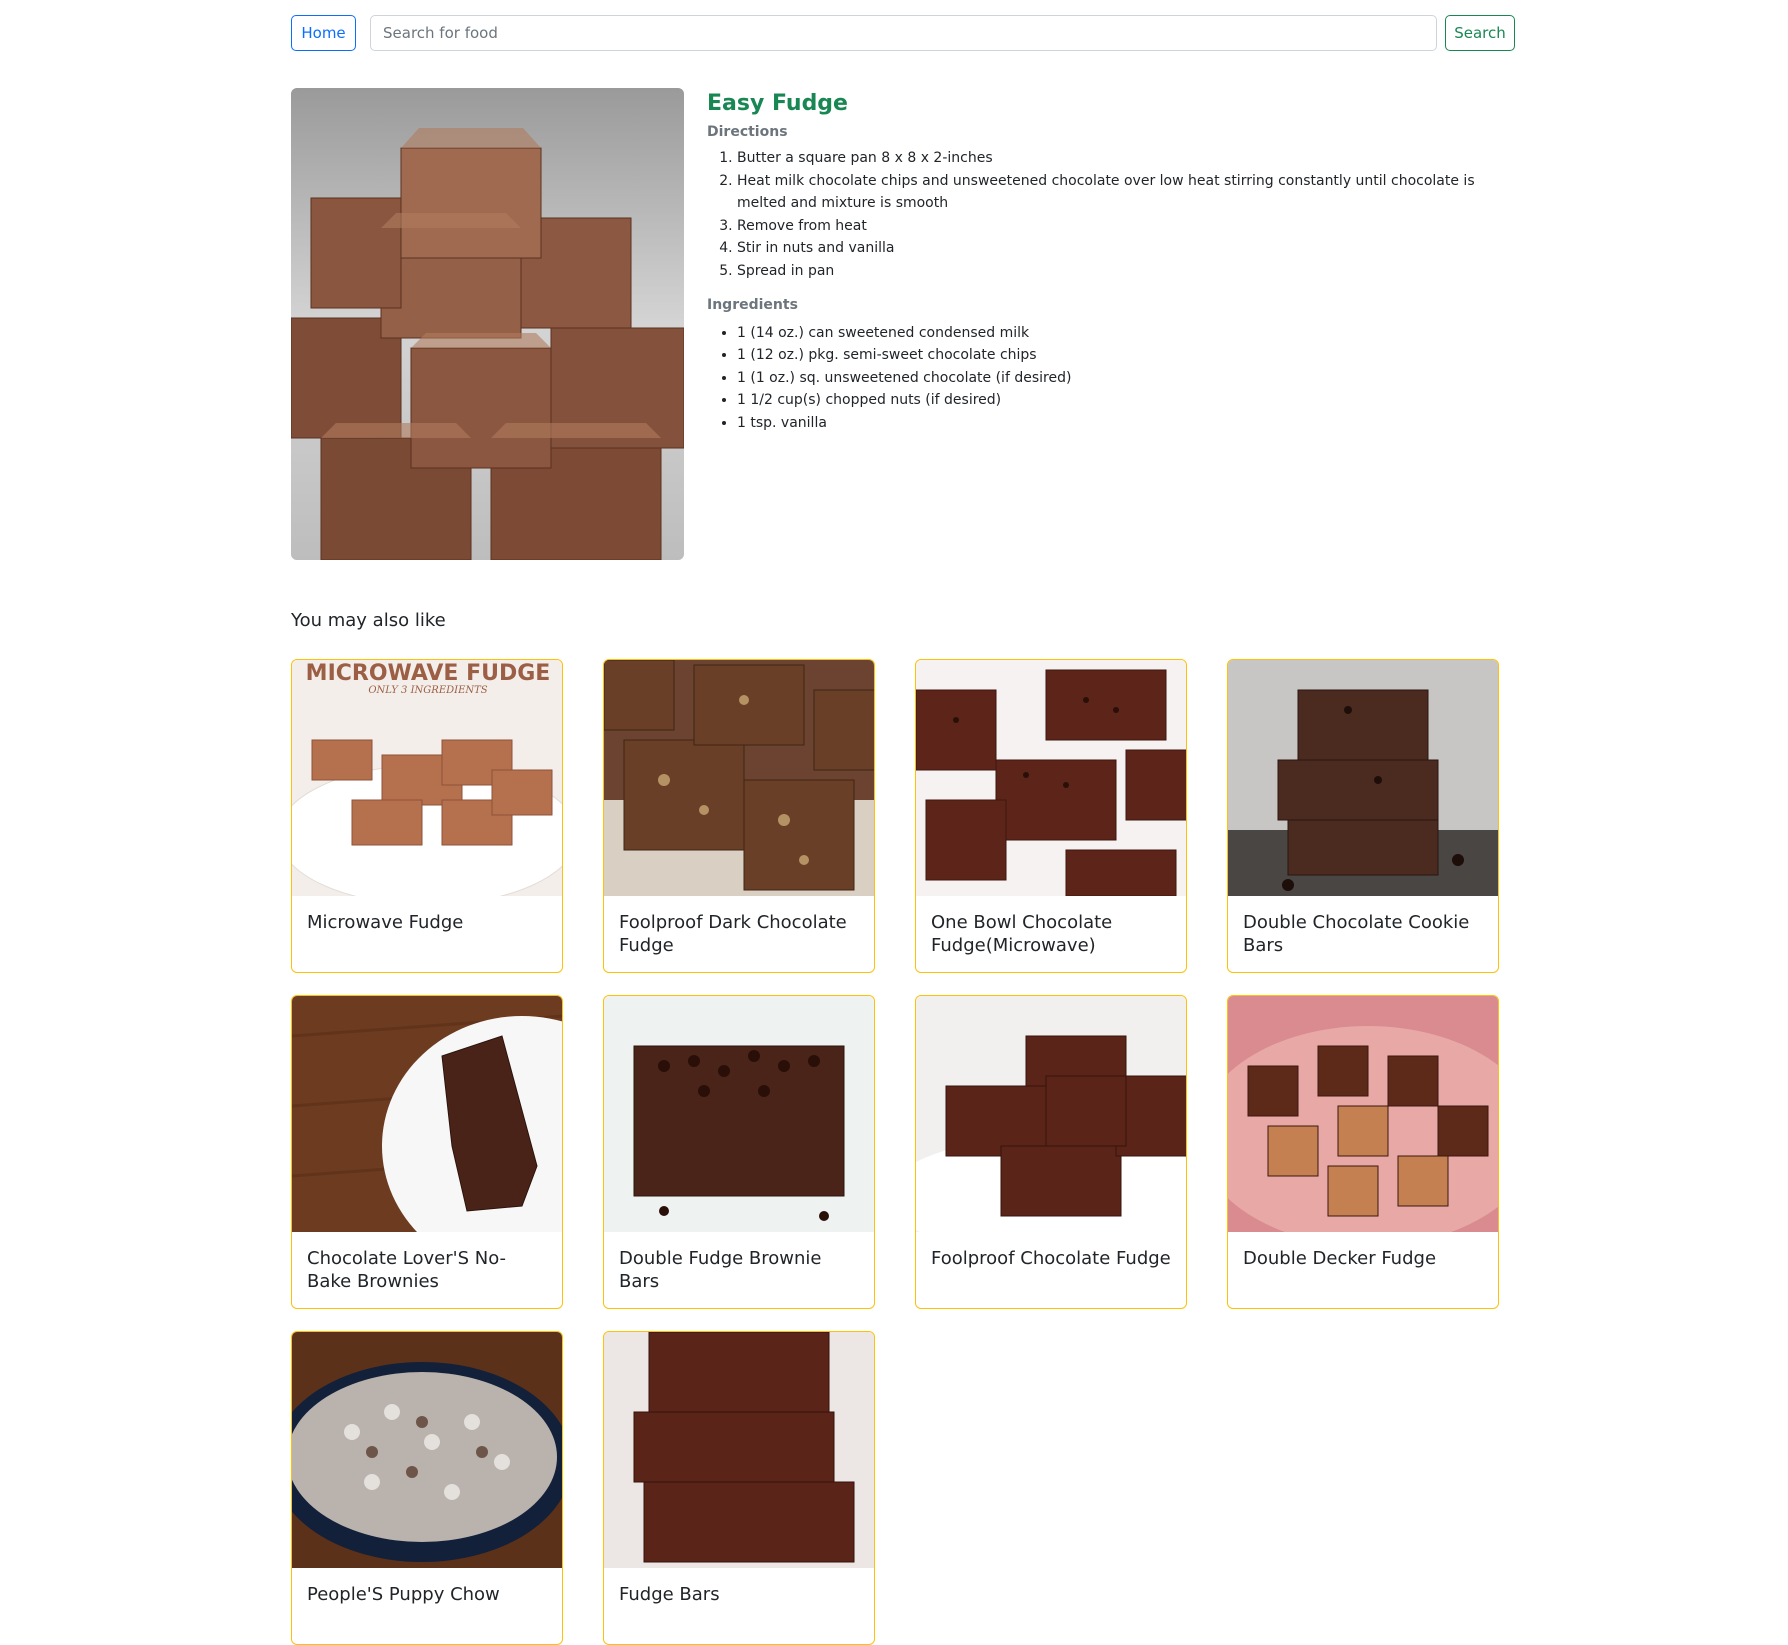 The width and height of the screenshot is (1788, 1645). What do you see at coordinates (752, 304) in the screenshot?
I see `ingredients-label: Ingredients` at bounding box center [752, 304].